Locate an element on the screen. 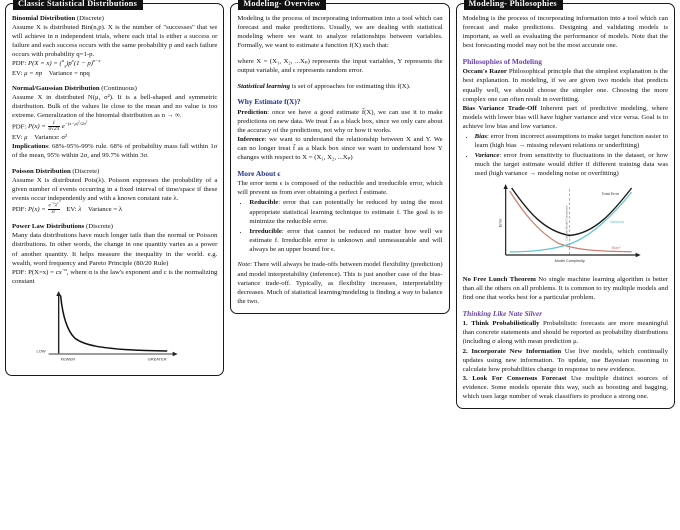 This screenshot has width=680, height=530. y-tick-label-low: LOW is located at coordinates (41, 350).